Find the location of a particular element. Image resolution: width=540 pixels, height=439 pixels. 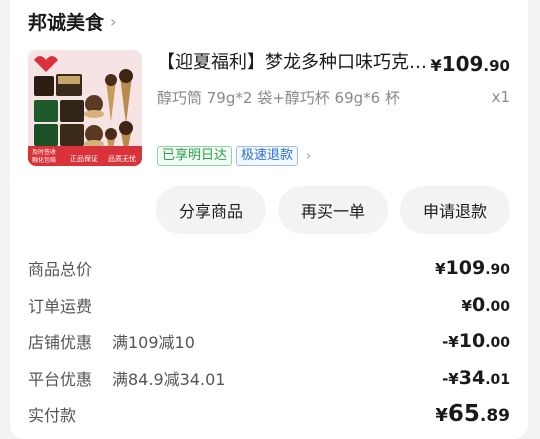

buy-again-button: 再买一单 is located at coordinates (333, 210).